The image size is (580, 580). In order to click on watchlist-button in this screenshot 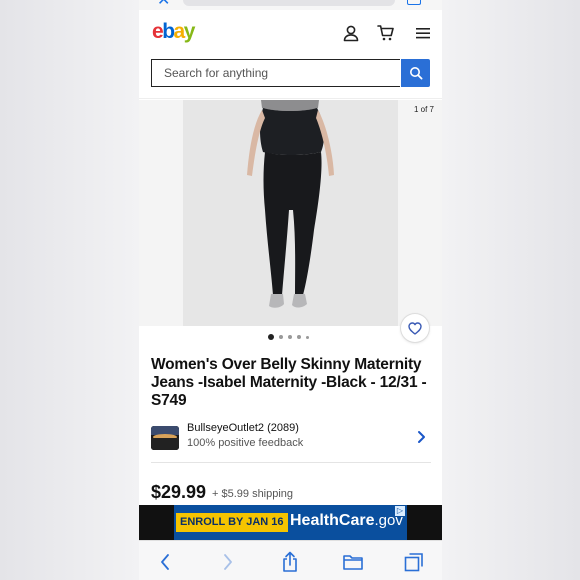, I will do `click(415, 328)`.